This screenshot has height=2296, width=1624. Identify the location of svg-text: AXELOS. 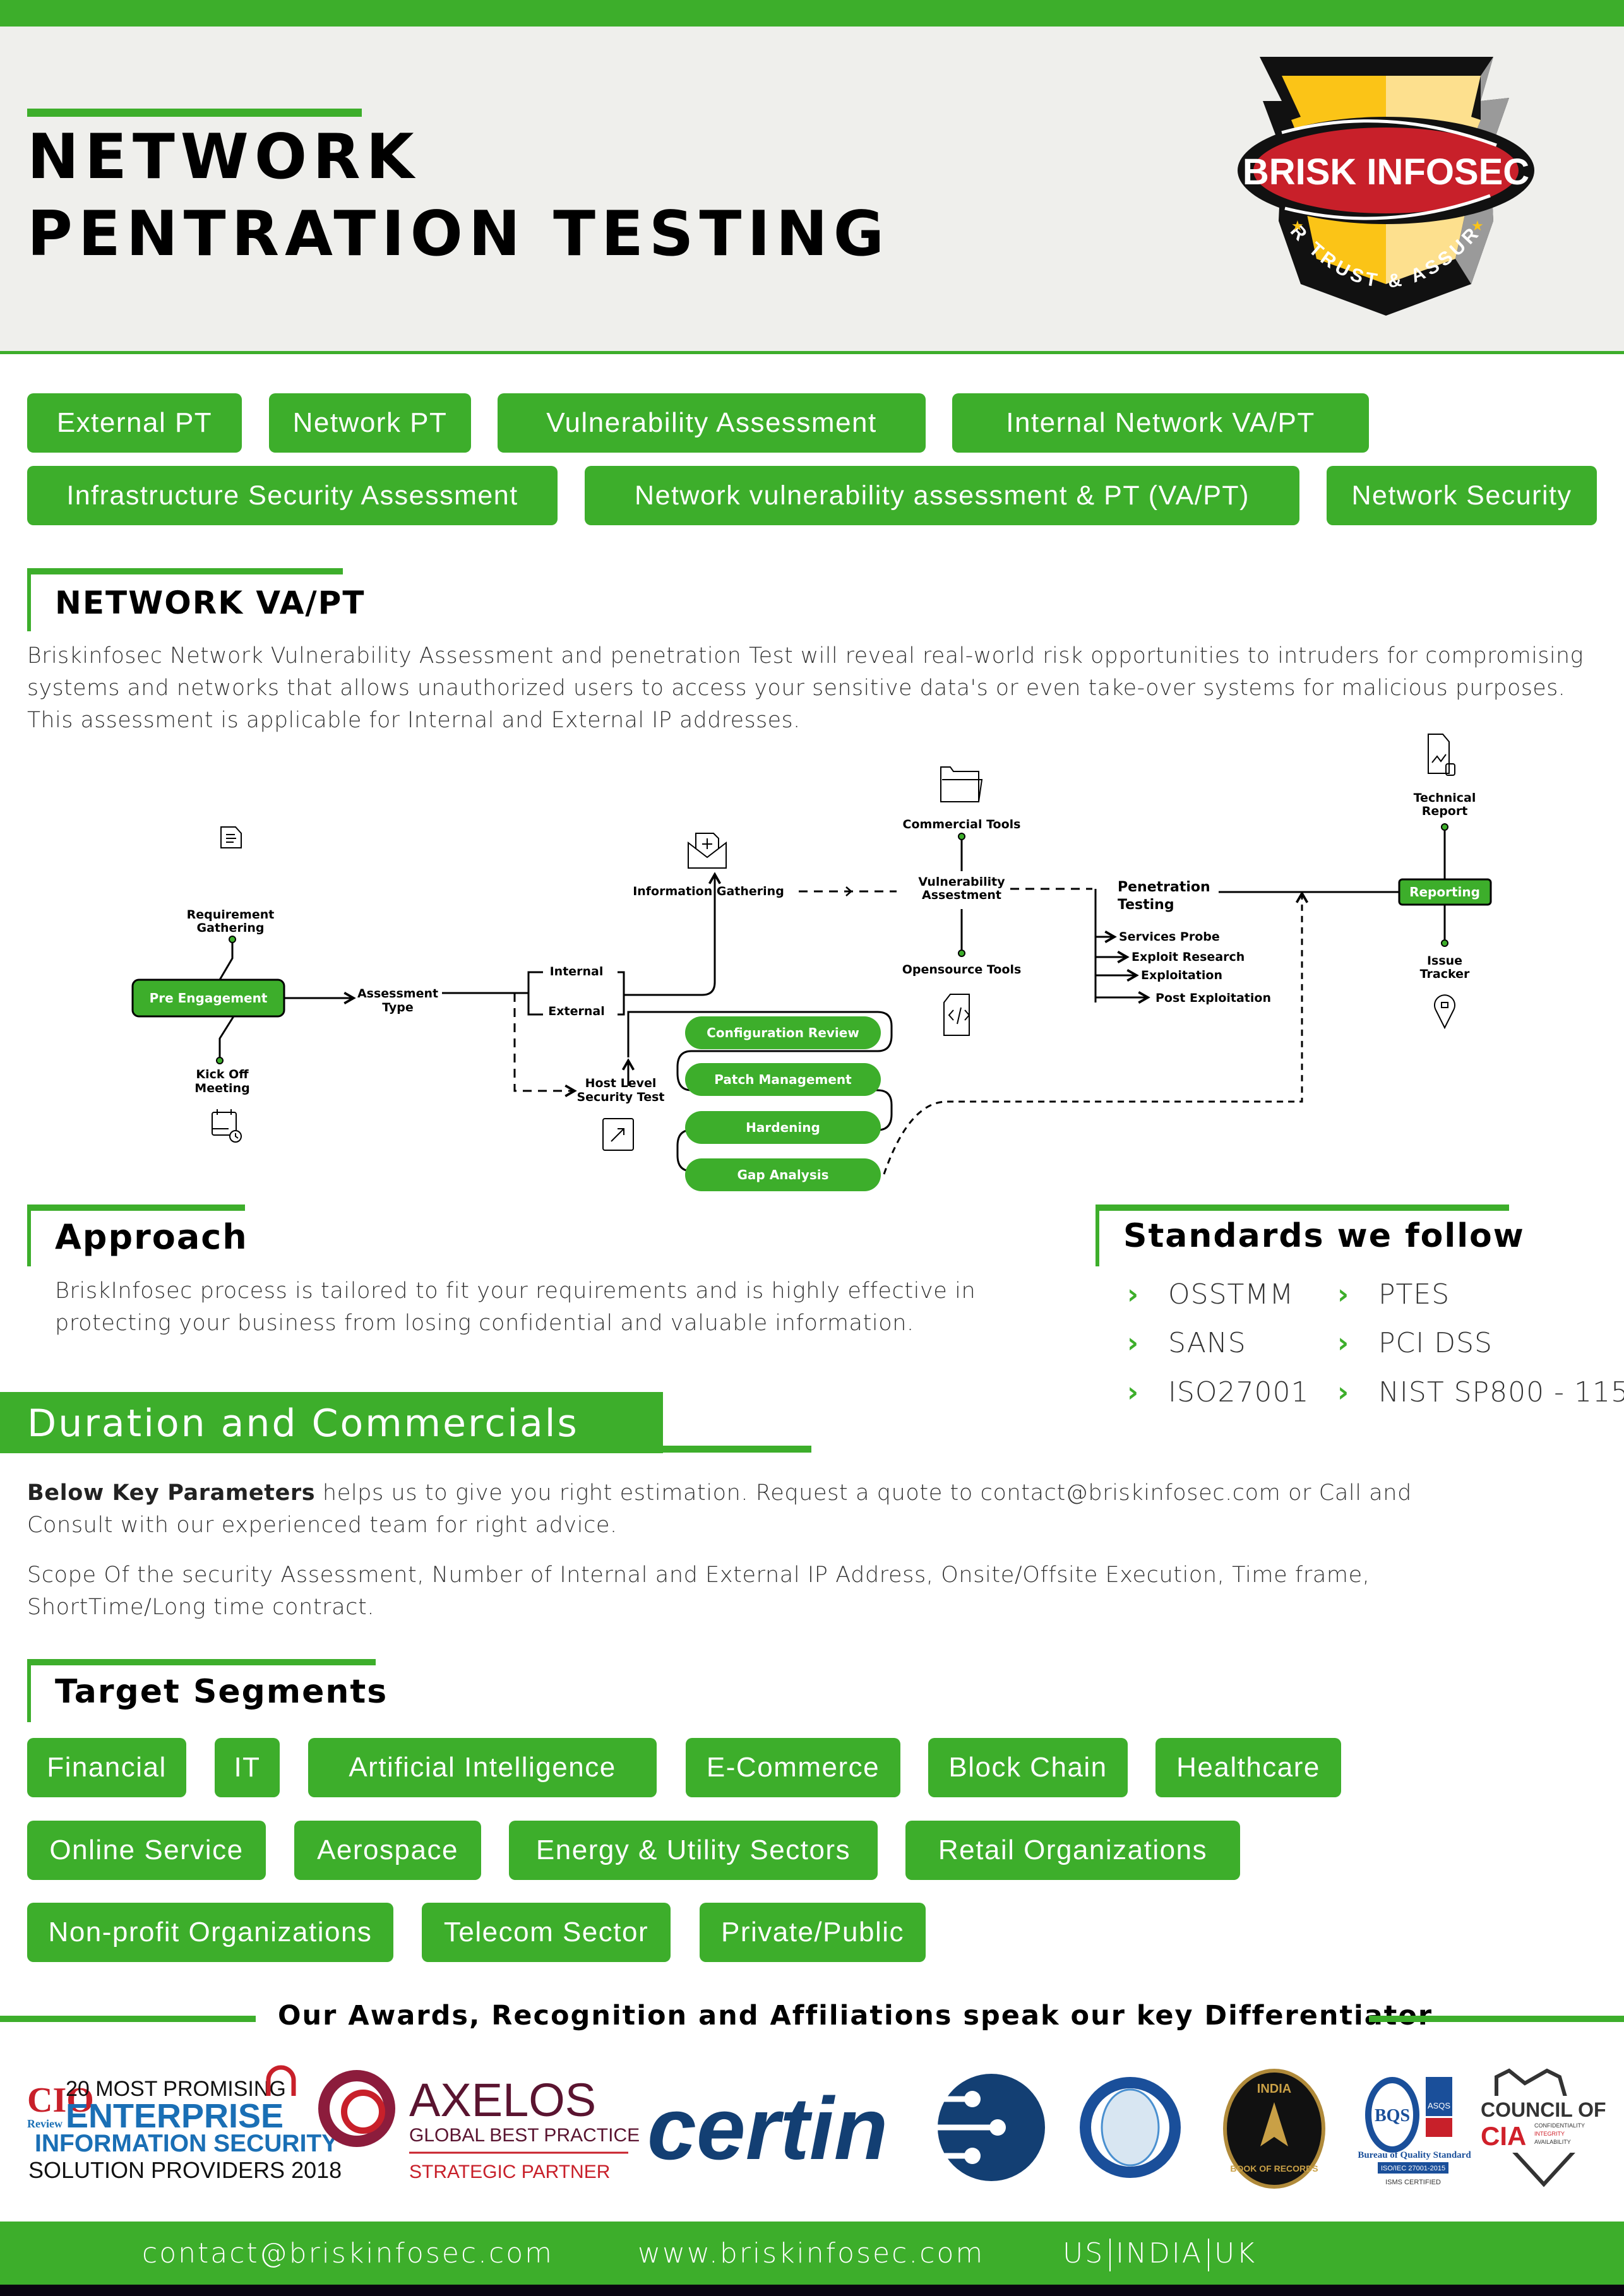
(502, 2100).